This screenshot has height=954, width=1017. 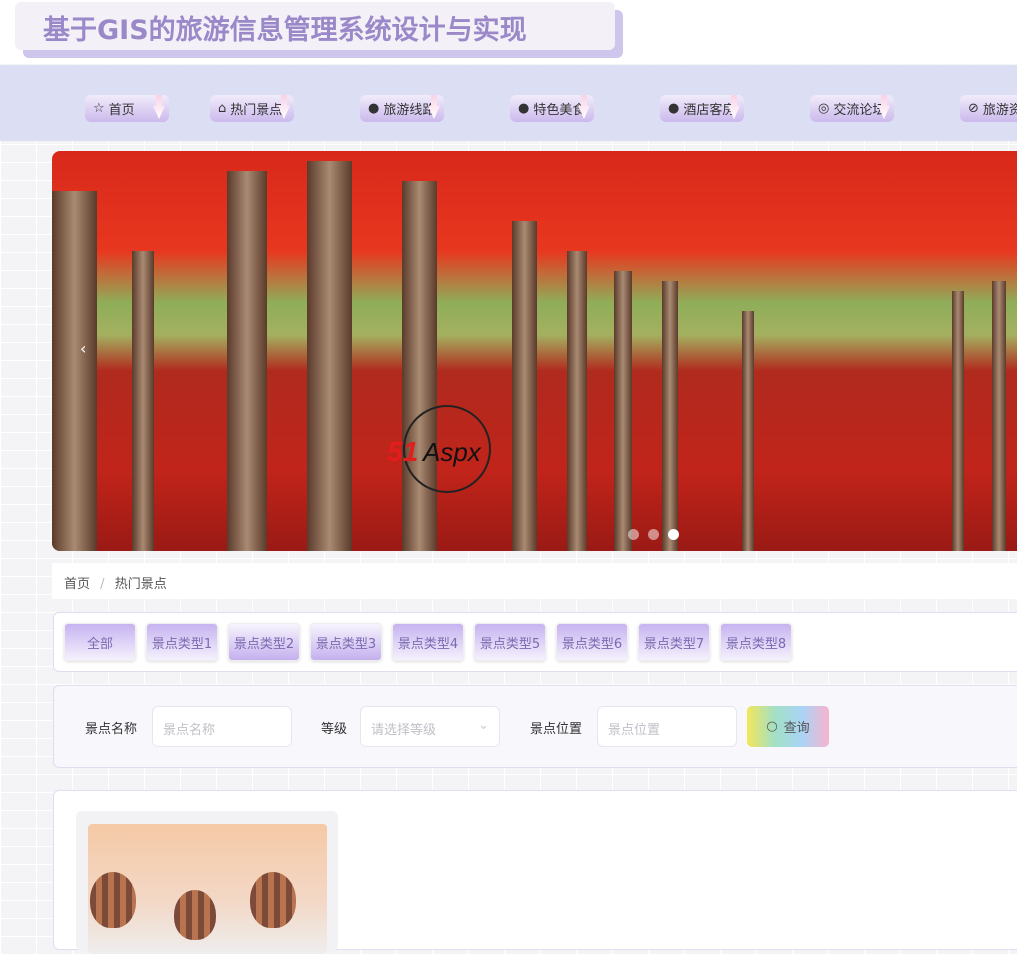 I want to click on filter-tab: 景点类型6, so click(x=592, y=642).